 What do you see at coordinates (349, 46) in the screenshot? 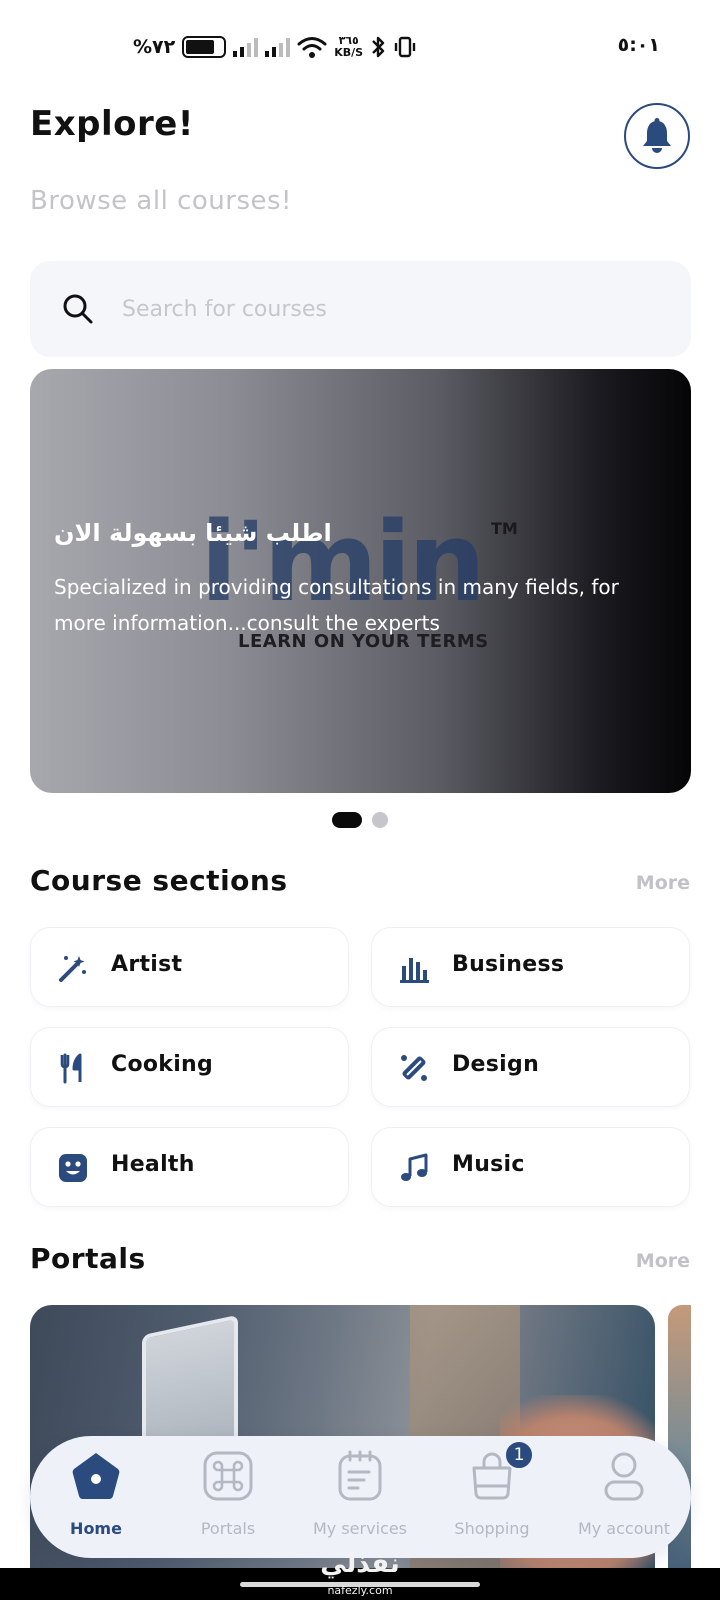
I see `network-speed: ٣٦٥ KB/S` at bounding box center [349, 46].